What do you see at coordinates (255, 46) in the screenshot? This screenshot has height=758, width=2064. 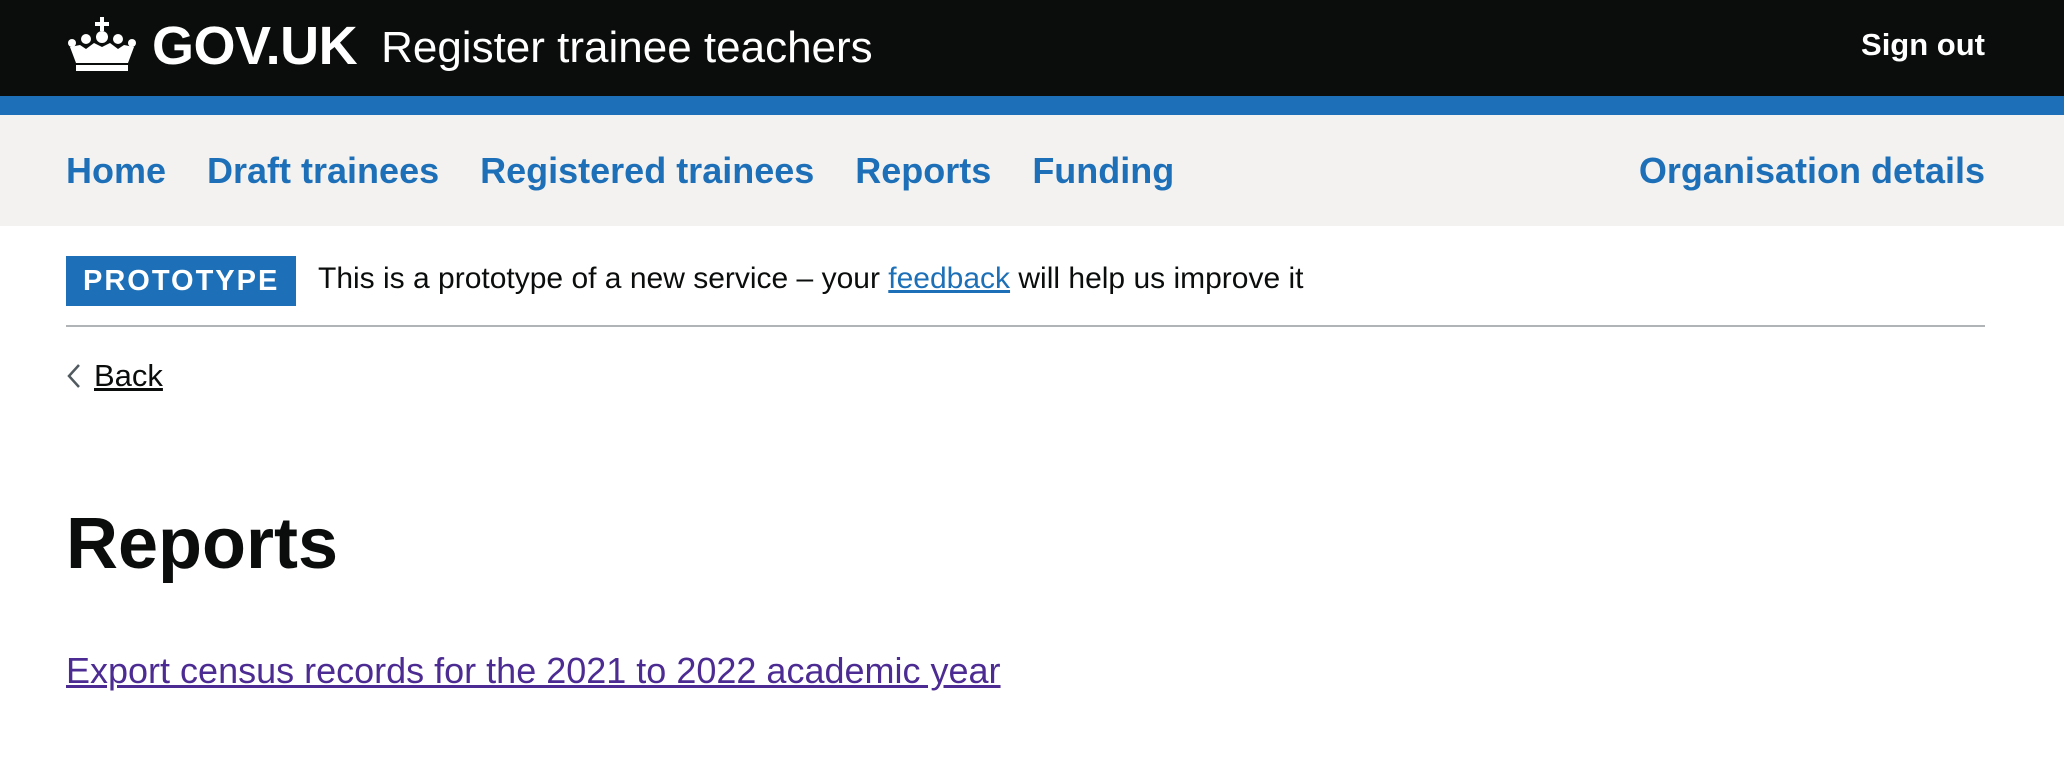 I see `brand-name: GOV.UK` at bounding box center [255, 46].